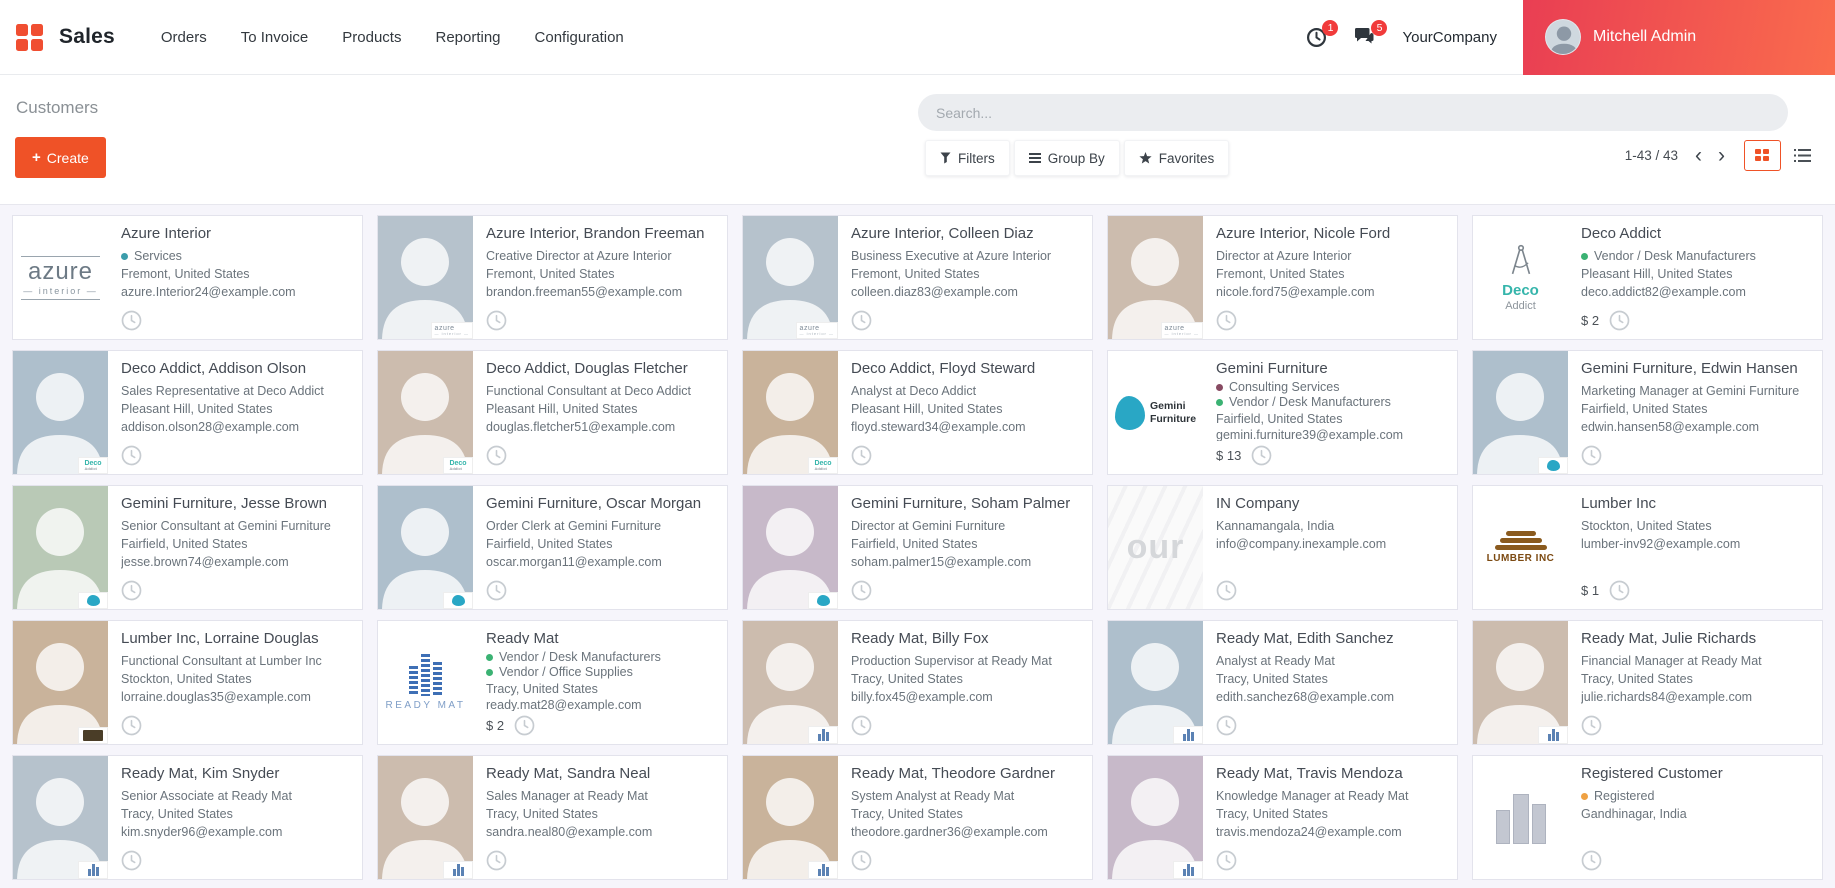  Describe the element at coordinates (941, 562) in the screenshot. I see `email: soham.palmer15@example.com` at that location.